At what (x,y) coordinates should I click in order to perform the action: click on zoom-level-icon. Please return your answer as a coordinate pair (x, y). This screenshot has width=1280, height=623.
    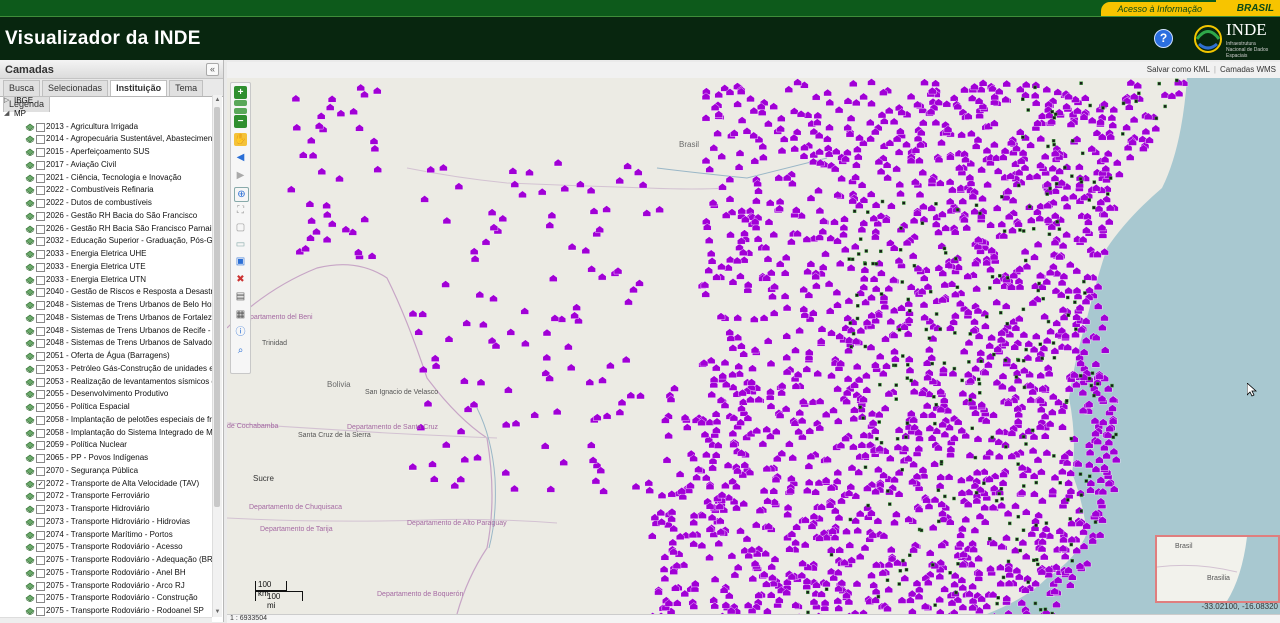
    Looking at the image, I should click on (240, 103).